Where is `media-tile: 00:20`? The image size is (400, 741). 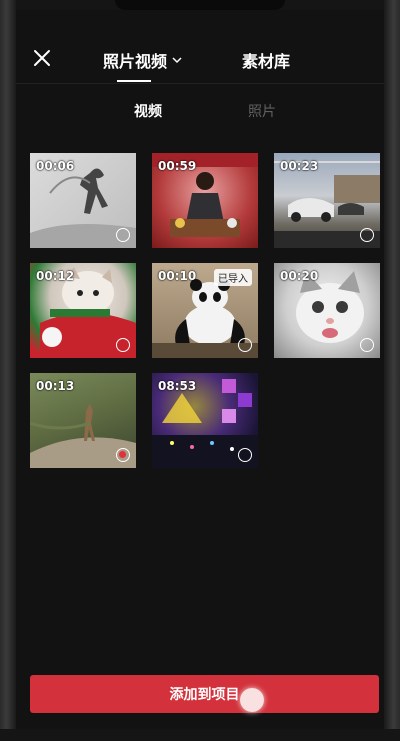
media-tile: 00:20 is located at coordinates (327, 310).